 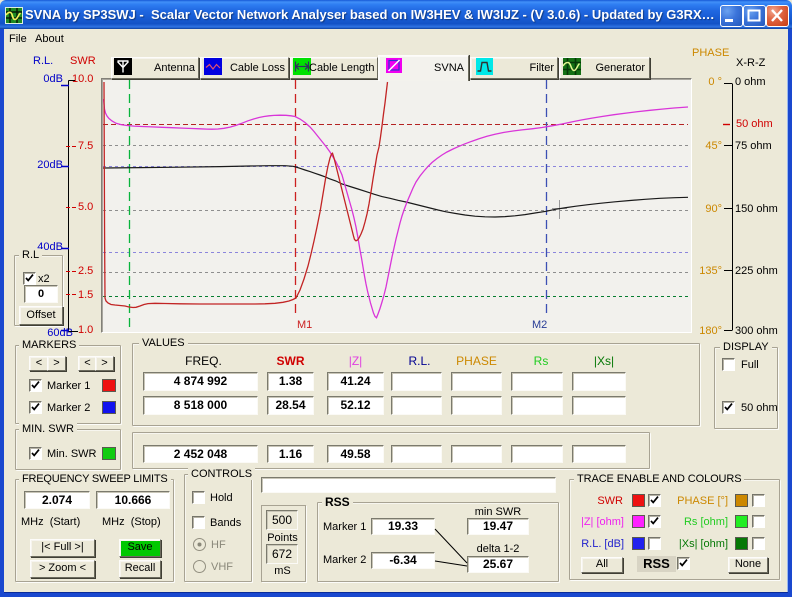 I want to click on svg-text: M2, so click(x=539, y=324).